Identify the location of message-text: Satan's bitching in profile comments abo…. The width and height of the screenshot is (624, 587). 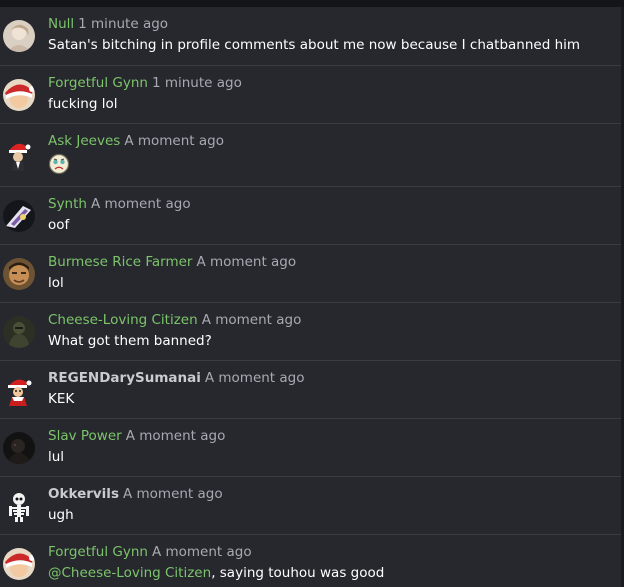
(314, 45).